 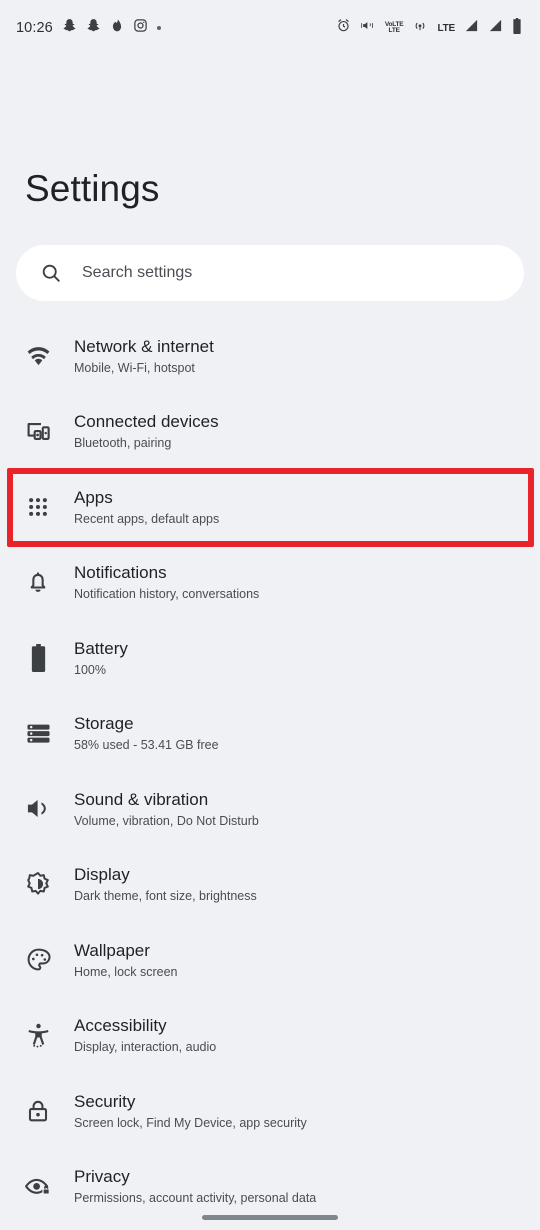 What do you see at coordinates (270, 1217) in the screenshot?
I see `home-gesture-indicator` at bounding box center [270, 1217].